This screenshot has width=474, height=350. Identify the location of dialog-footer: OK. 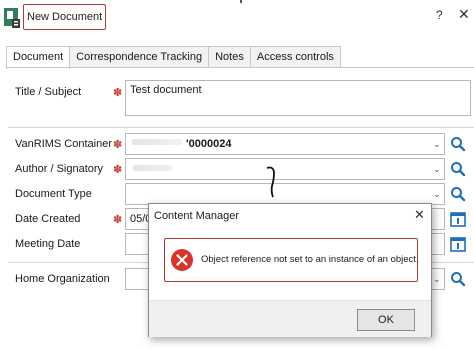
(290, 318).